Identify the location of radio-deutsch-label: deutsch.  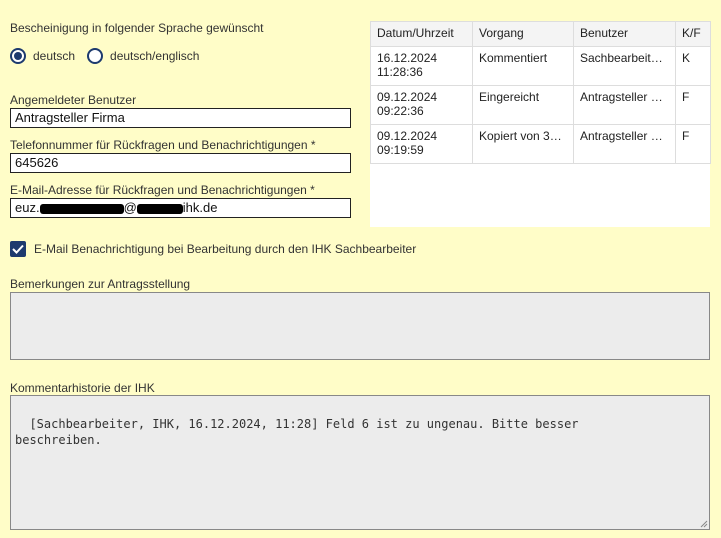
(54, 56).